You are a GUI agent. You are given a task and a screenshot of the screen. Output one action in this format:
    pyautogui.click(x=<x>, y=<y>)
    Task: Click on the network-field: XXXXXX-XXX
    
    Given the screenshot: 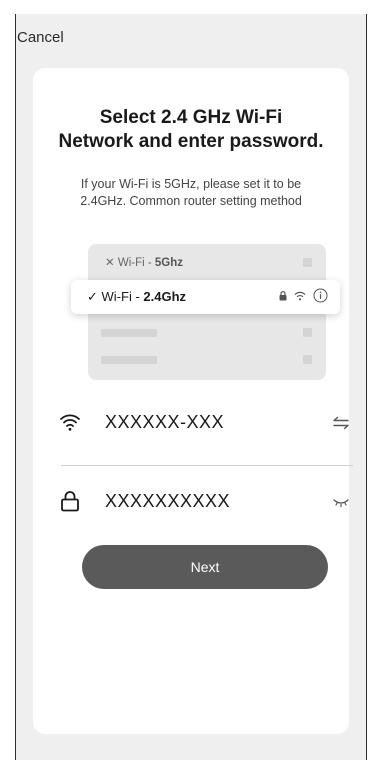 What is the action you would take?
    pyautogui.click(x=205, y=423)
    